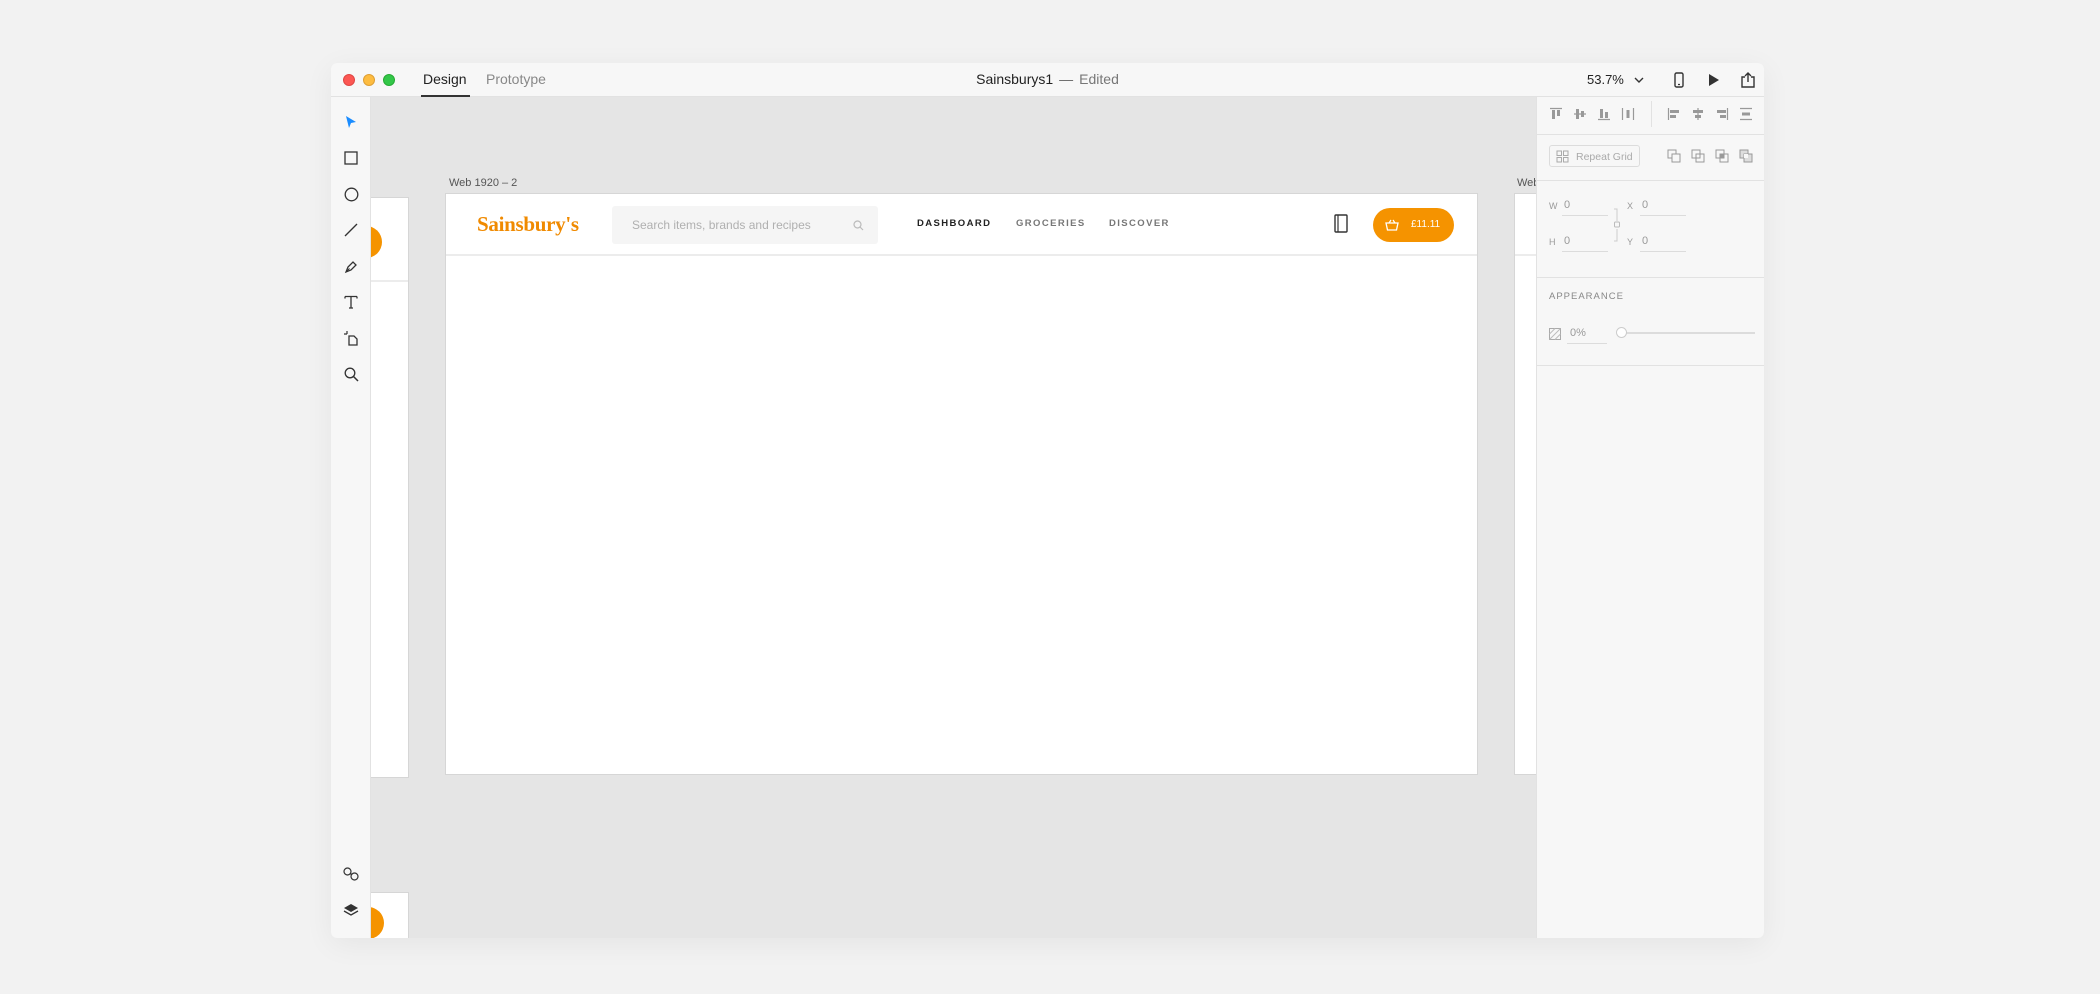 The image size is (2100, 994). What do you see at coordinates (351, 374) in the screenshot?
I see `zoom-icon` at bounding box center [351, 374].